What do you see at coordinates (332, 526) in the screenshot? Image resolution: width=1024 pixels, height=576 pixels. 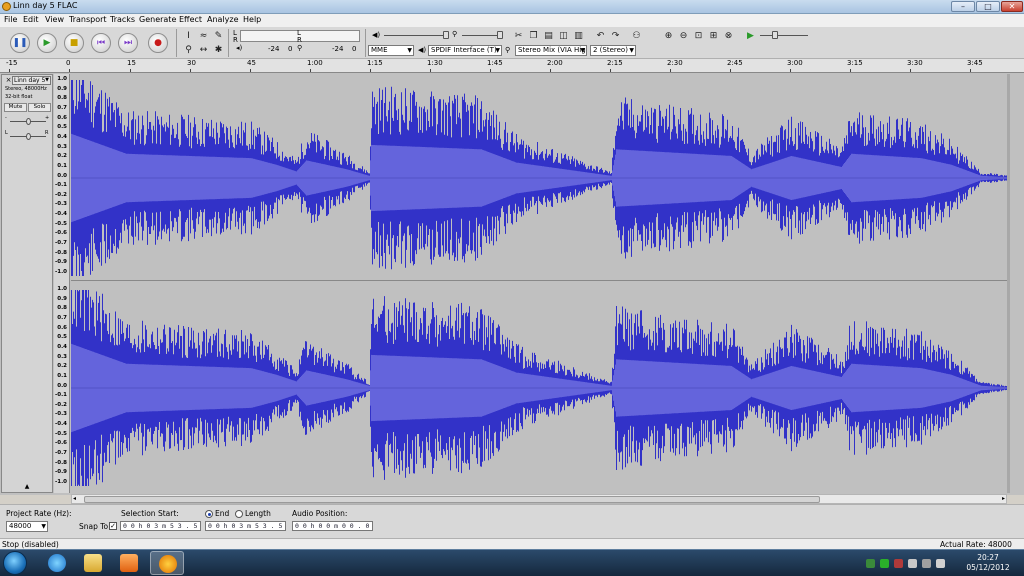 I see `audio-position-field: 0 0 h 0 0 m 0 0 . 0 0 0 s` at bounding box center [332, 526].